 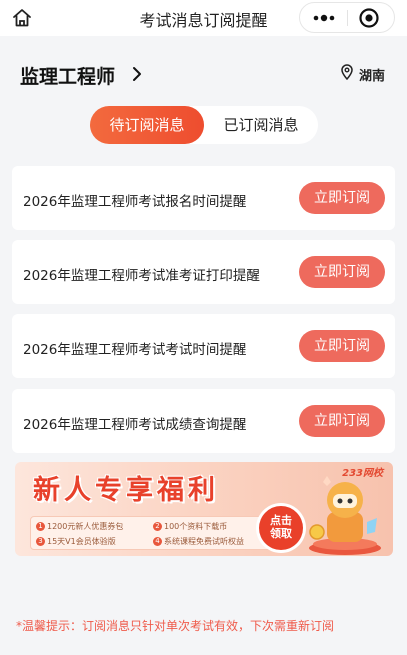 What do you see at coordinates (40, 541) in the screenshot?
I see `benefit-number: 3` at bounding box center [40, 541].